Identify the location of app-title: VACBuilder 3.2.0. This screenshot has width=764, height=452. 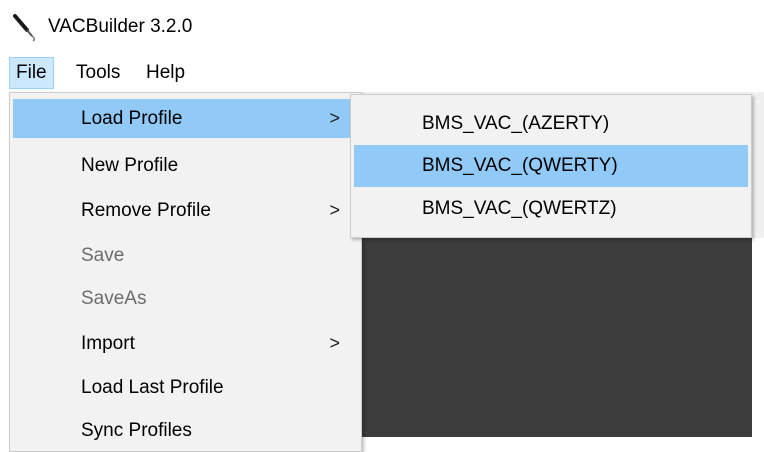
(120, 26).